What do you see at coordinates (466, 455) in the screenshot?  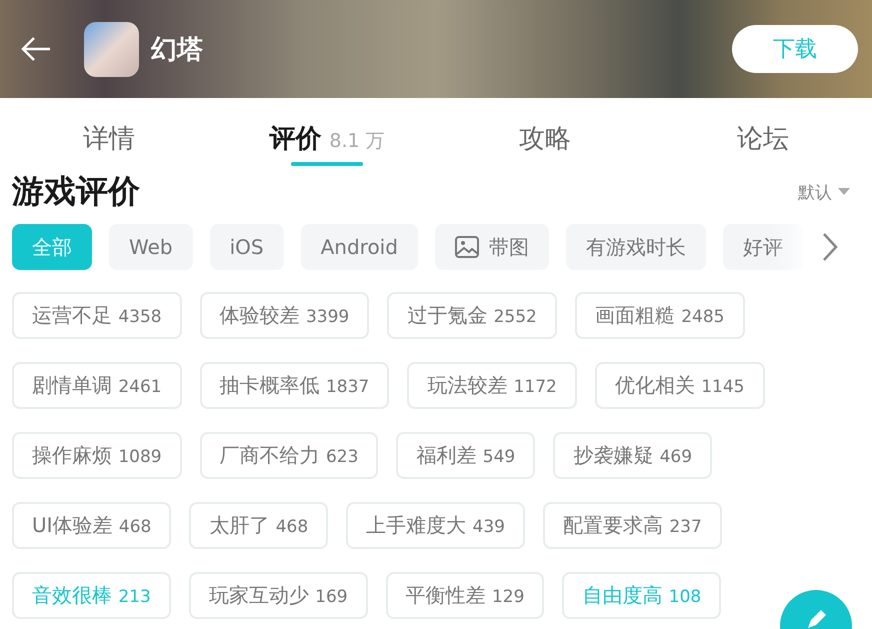 I see `review-tag: 福利差 549` at bounding box center [466, 455].